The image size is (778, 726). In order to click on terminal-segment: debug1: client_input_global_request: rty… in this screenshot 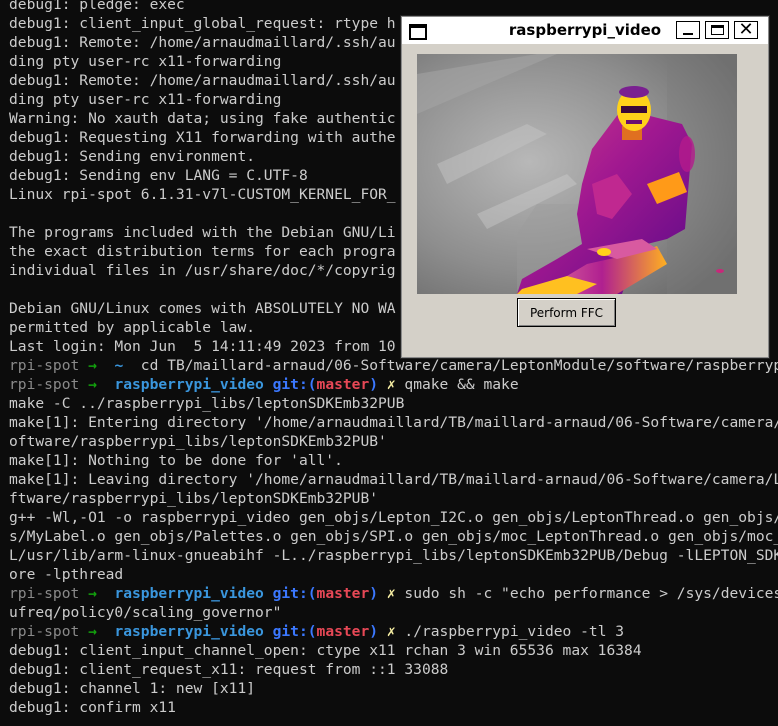, I will do `click(202, 23)`.